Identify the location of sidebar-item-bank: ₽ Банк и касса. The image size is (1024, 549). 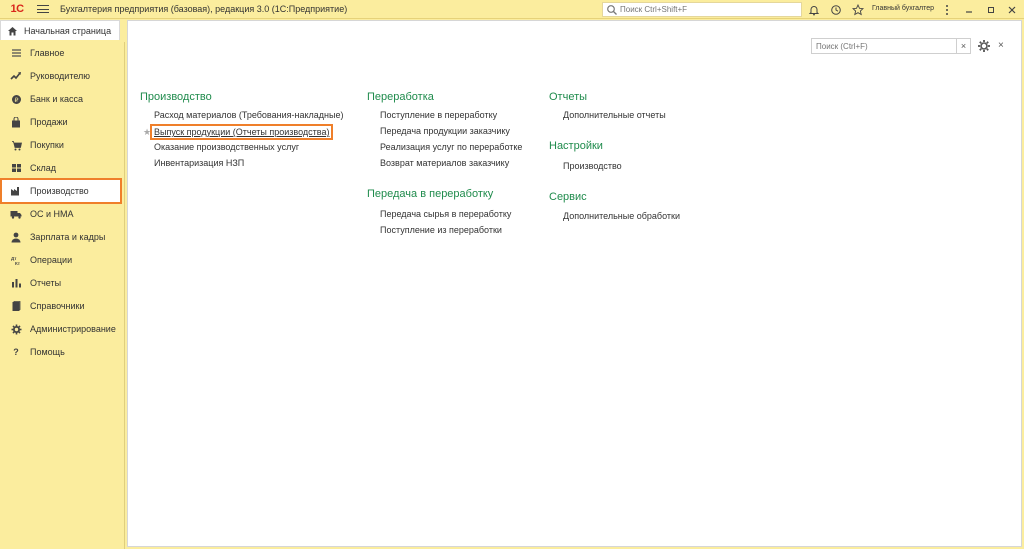
(62, 99).